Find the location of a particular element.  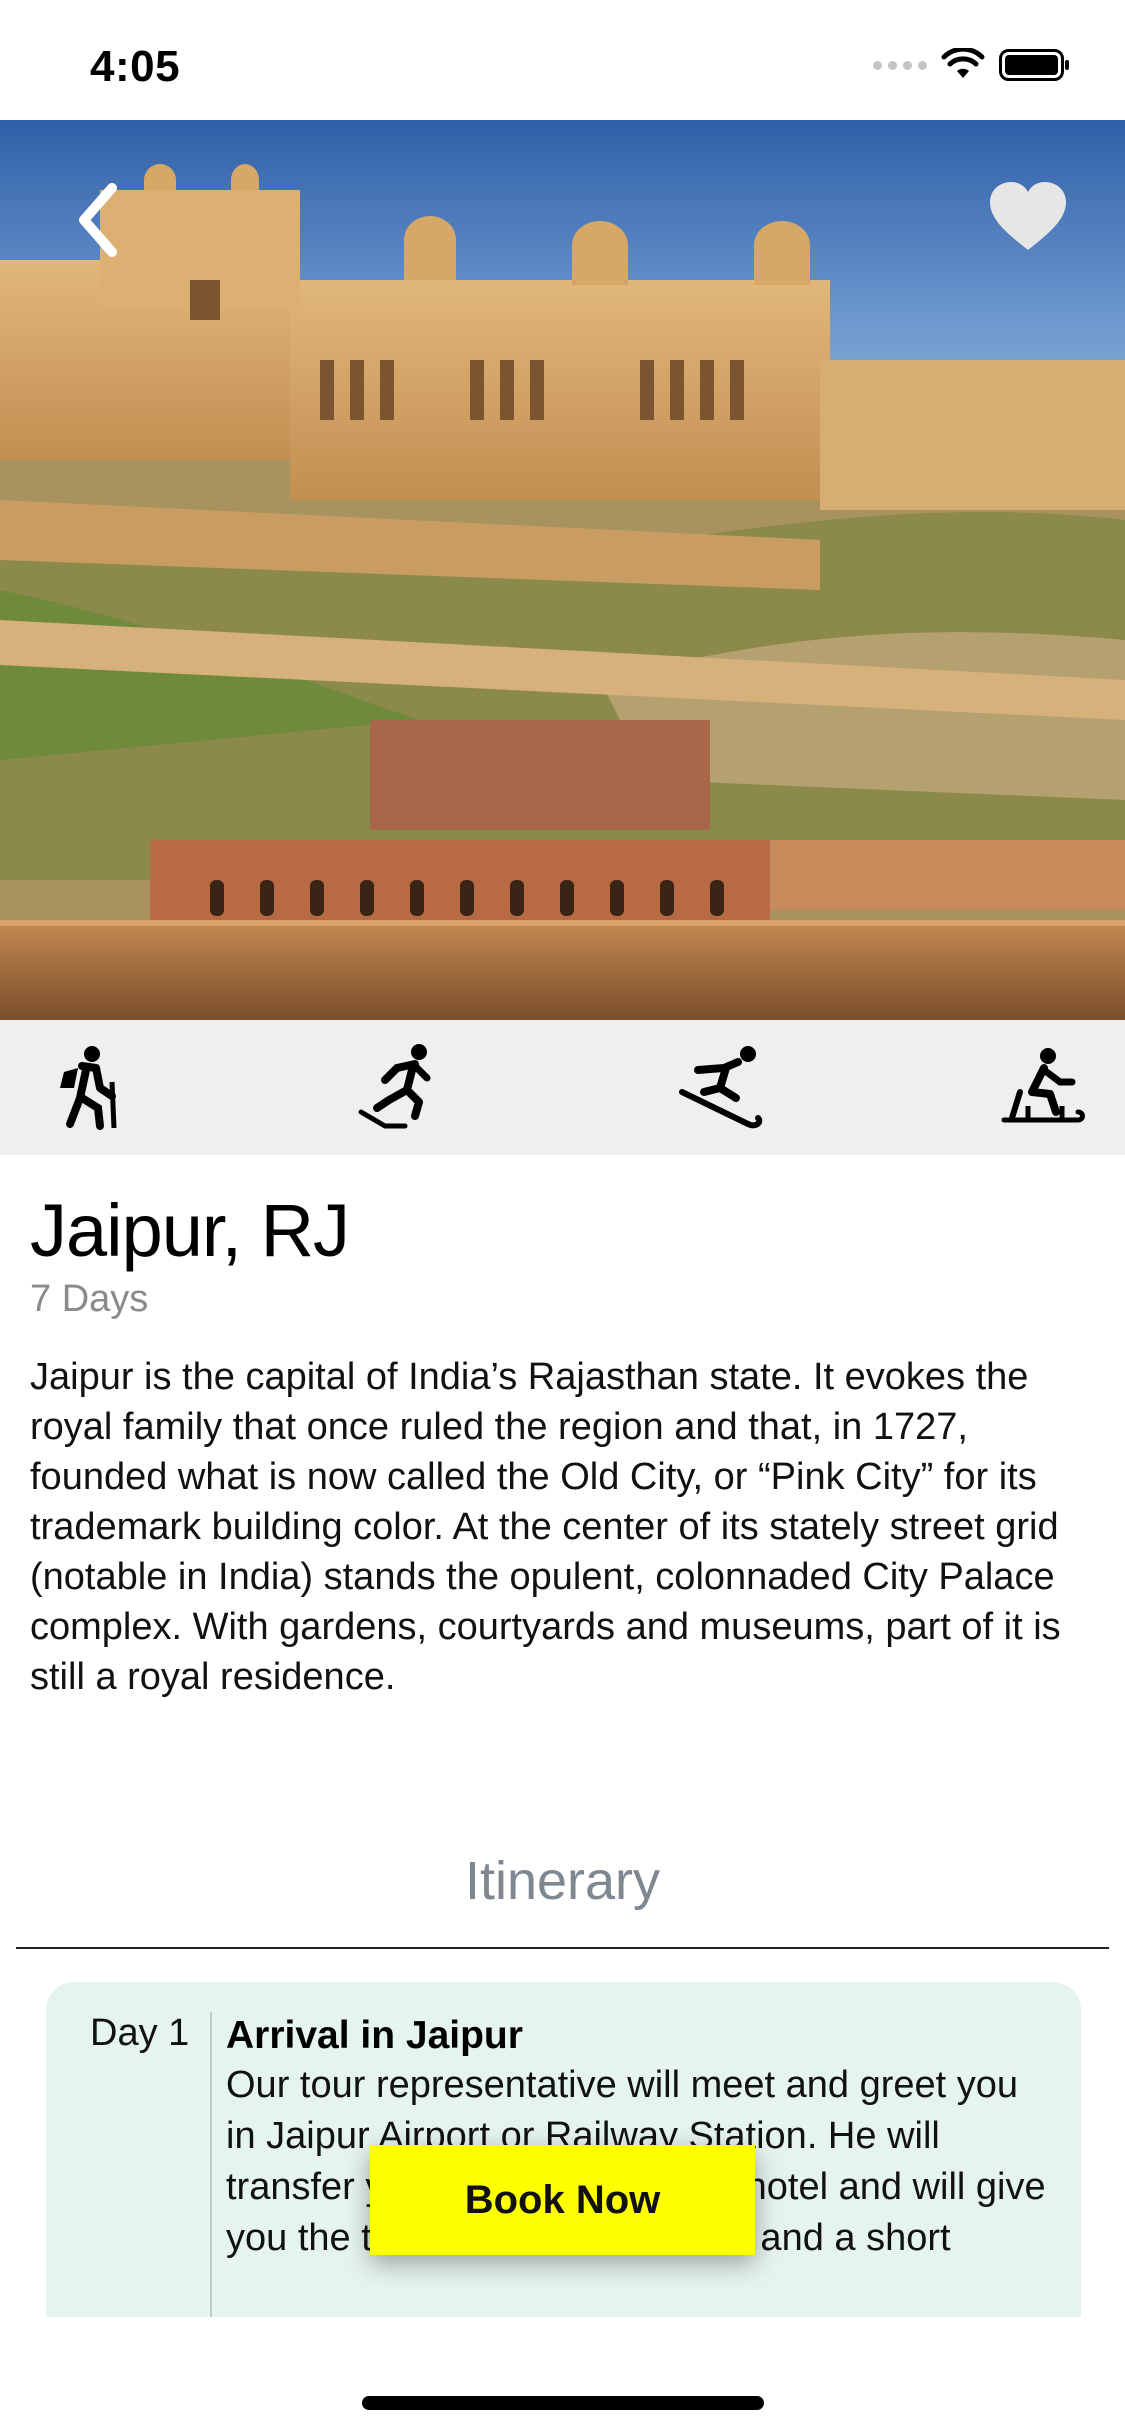

hiking-icon is located at coordinates (87, 1087).